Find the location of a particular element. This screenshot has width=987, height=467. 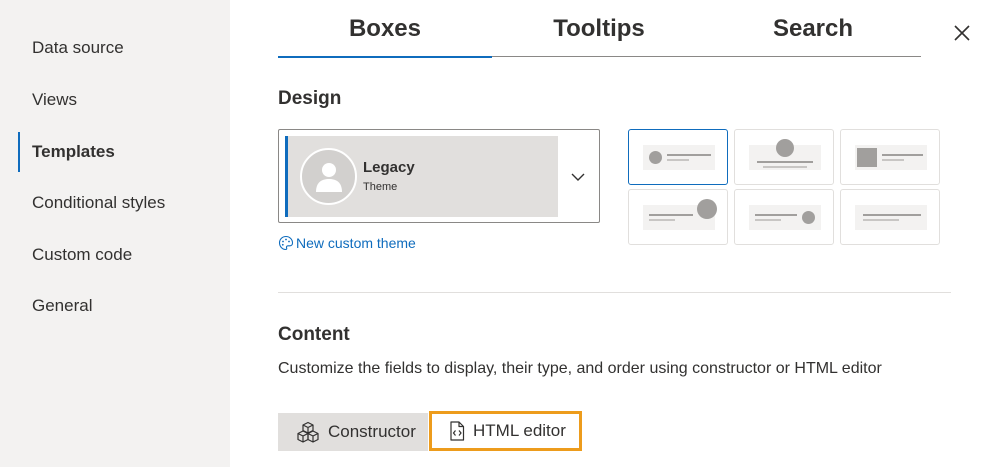

layout-option-avatar-right is located at coordinates (784, 217).